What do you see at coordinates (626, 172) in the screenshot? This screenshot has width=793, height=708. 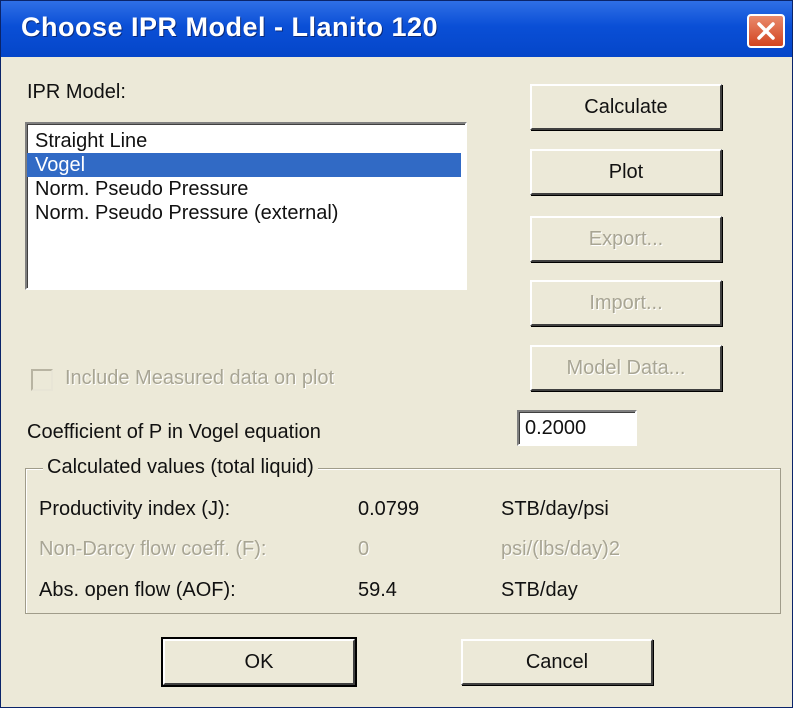 I see `plot-button: Plot` at bounding box center [626, 172].